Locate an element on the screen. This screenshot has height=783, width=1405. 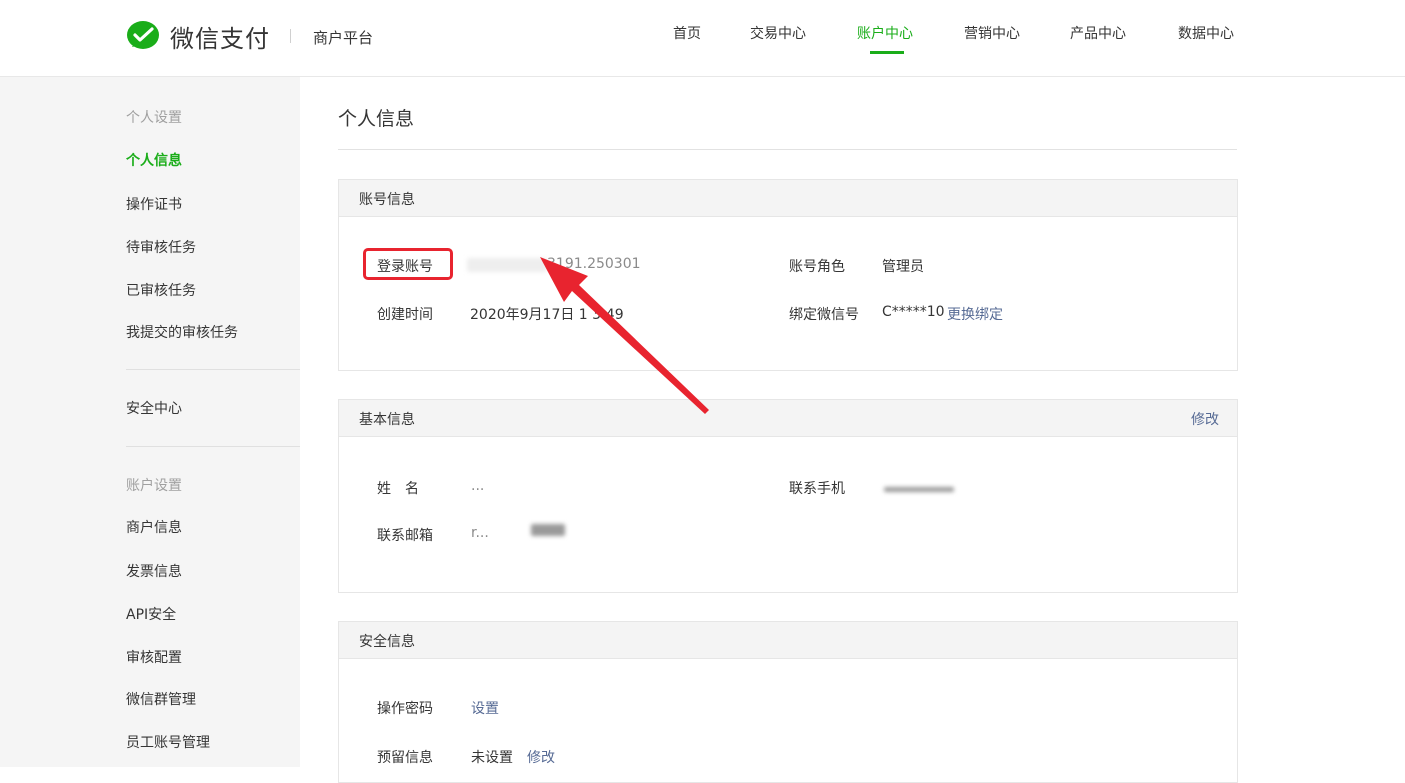
sidebar-item-staff-account-management: 员工账号管理 is located at coordinates (168, 742).